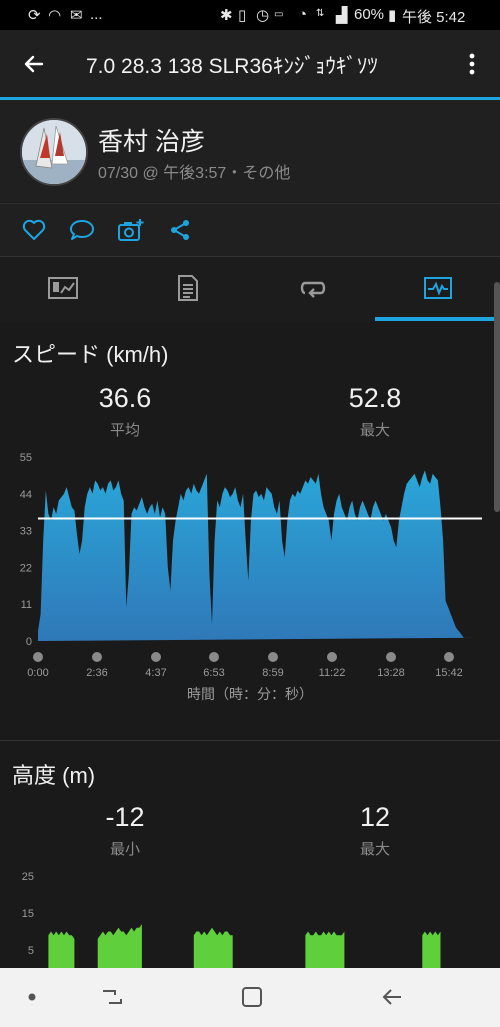 Image resolution: width=500 pixels, height=1027 pixels. I want to click on speed-y-tick: 11, so click(26, 605).